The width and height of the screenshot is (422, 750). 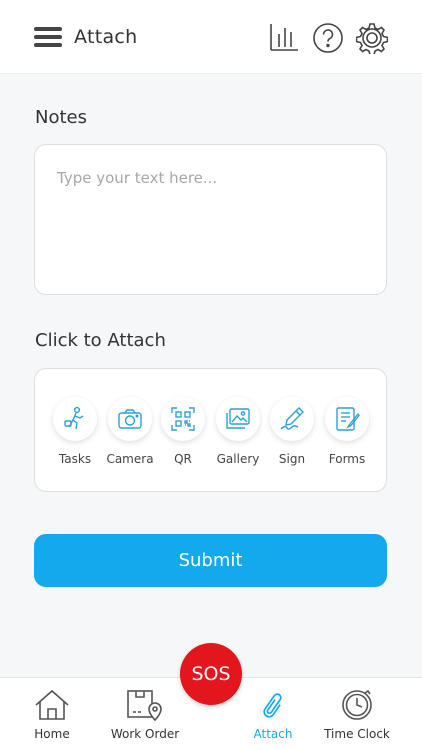 I want to click on gallery-icon, so click(x=238, y=418).